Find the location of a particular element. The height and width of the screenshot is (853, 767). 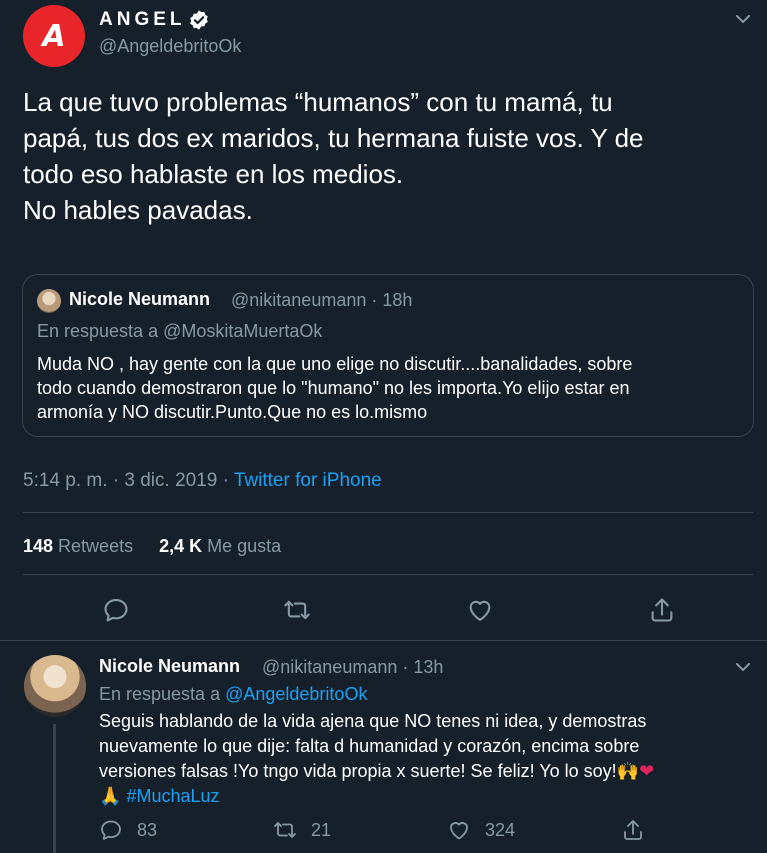

reply-action-bar: 83 21 324 is located at coordinates (379, 832).